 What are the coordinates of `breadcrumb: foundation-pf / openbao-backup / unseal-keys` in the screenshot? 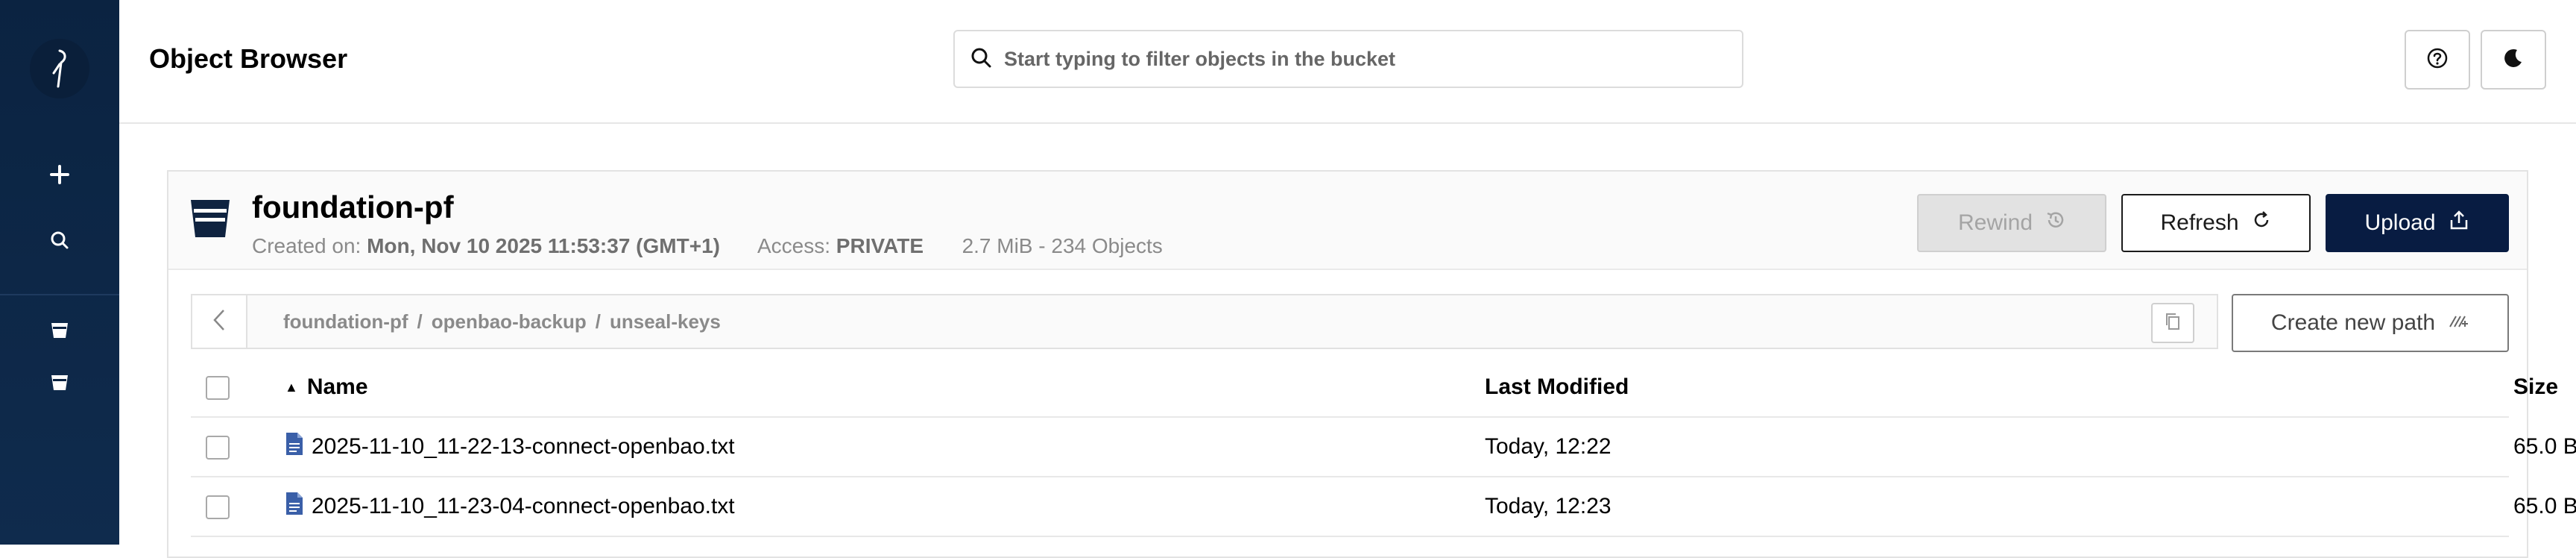 It's located at (1204, 321).